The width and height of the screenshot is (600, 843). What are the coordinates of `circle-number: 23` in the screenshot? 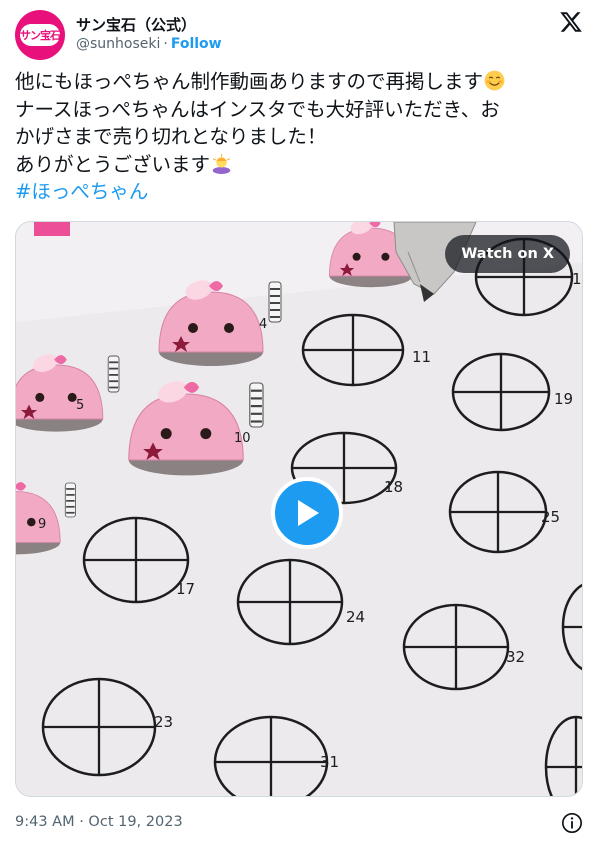 It's located at (163, 722).